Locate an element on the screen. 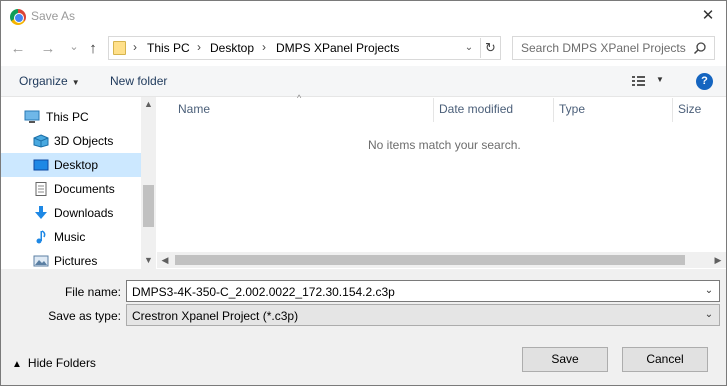  hide-folders-button: ▲ Hide Folders is located at coordinates (54, 363).